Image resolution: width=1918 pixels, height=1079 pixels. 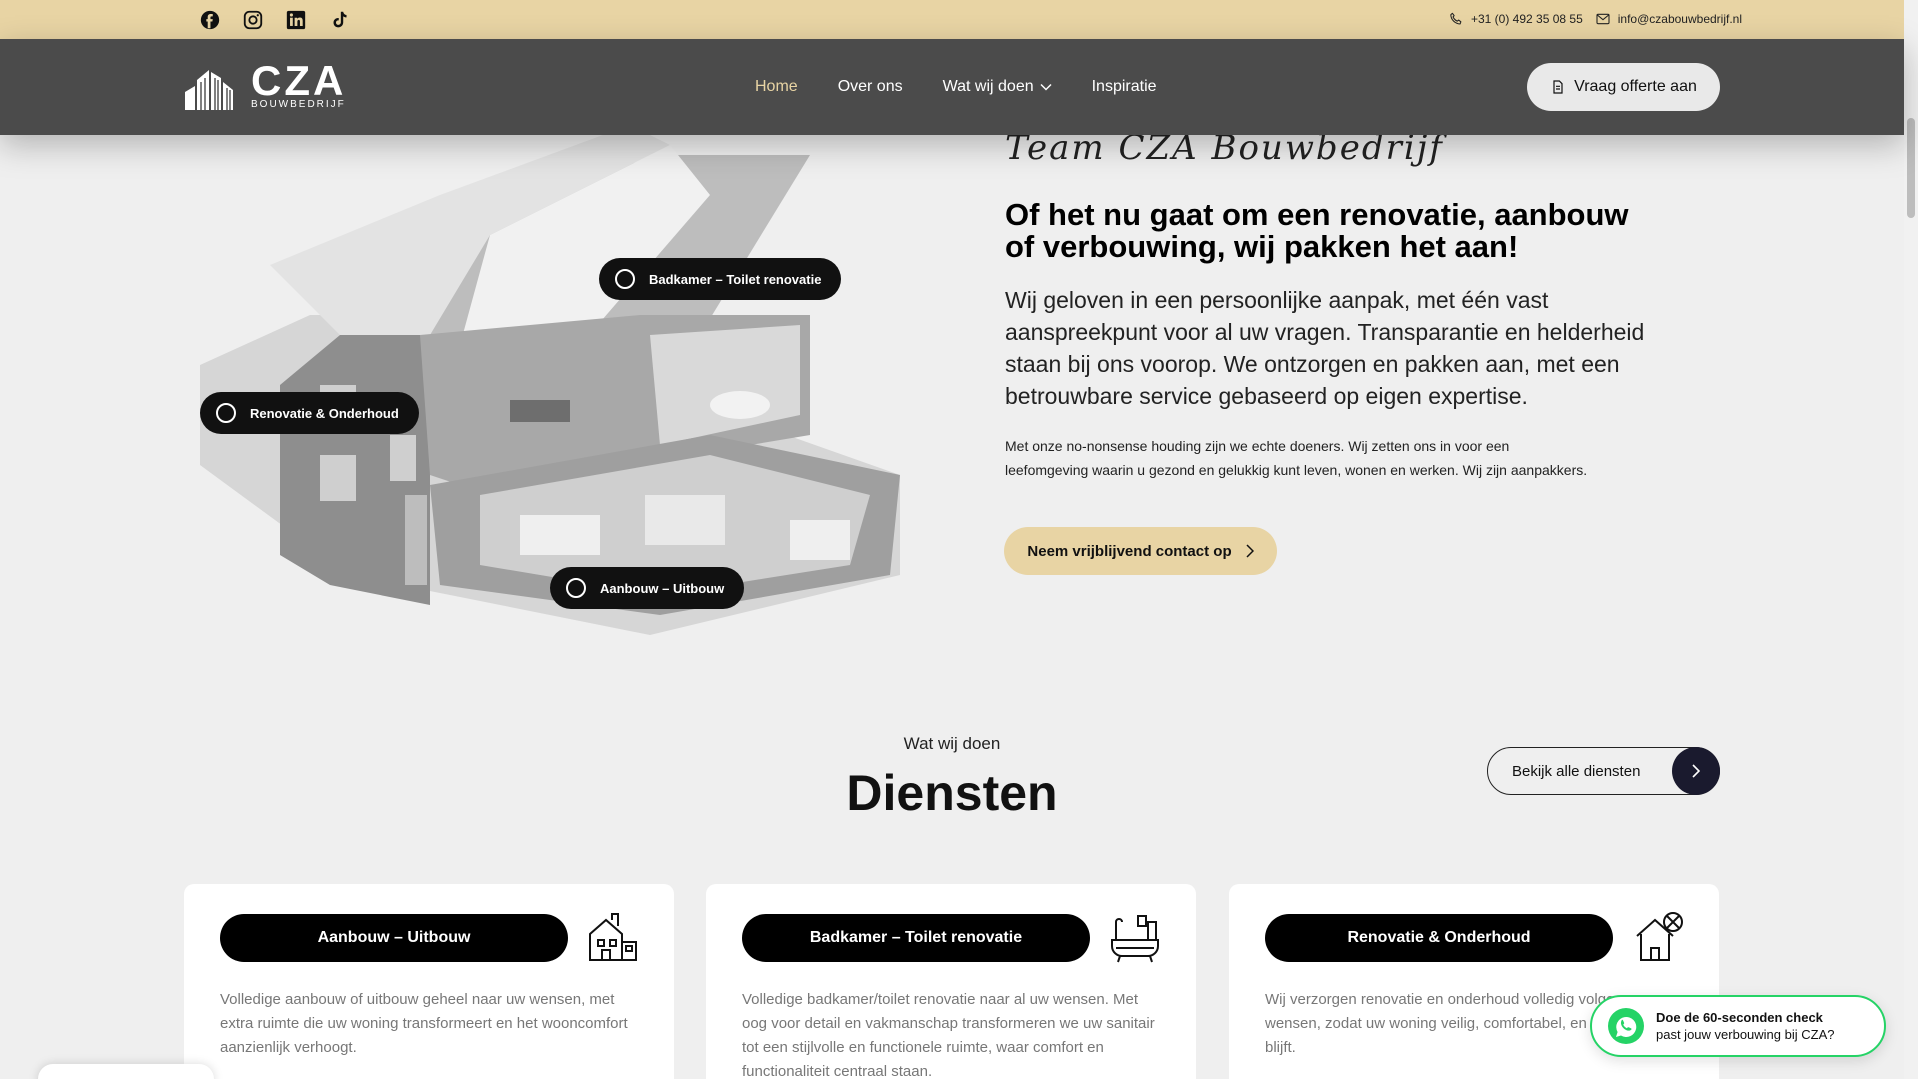 I want to click on service-card-title: Renovatie & Onderhoud, so click(x=1439, y=938).